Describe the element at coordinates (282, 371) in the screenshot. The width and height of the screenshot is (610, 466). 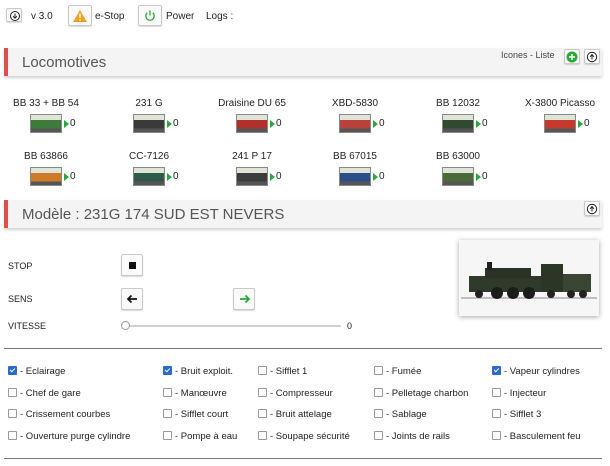
I see `function-option: - Sifflet 1` at that location.